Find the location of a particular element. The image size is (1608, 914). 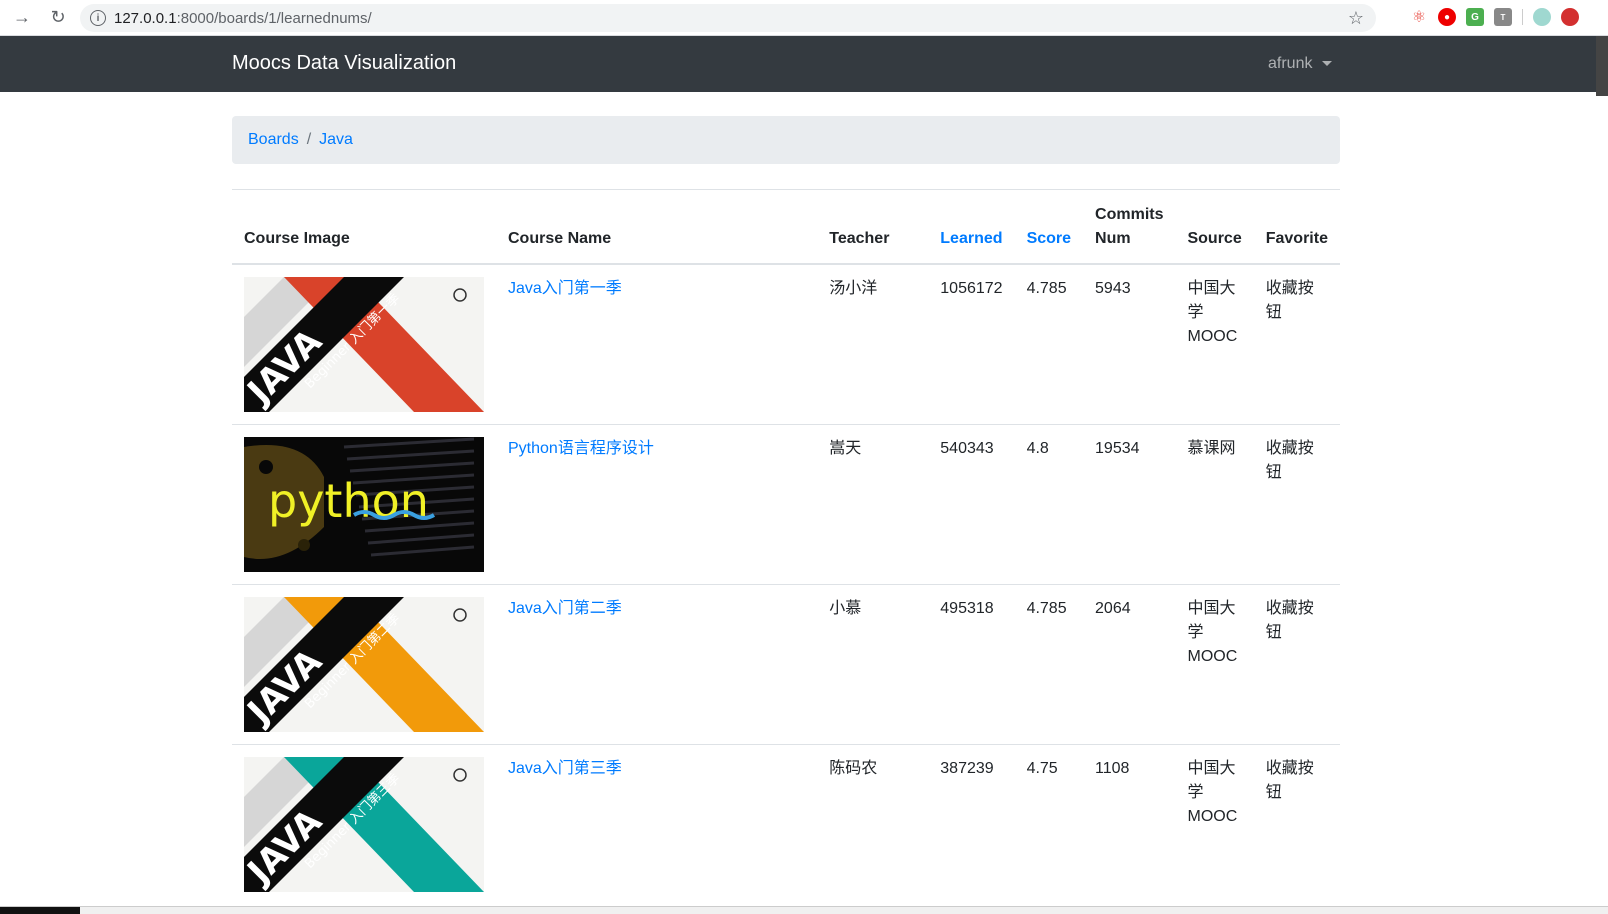

extension-adblock-icon: ● is located at coordinates (1447, 17).